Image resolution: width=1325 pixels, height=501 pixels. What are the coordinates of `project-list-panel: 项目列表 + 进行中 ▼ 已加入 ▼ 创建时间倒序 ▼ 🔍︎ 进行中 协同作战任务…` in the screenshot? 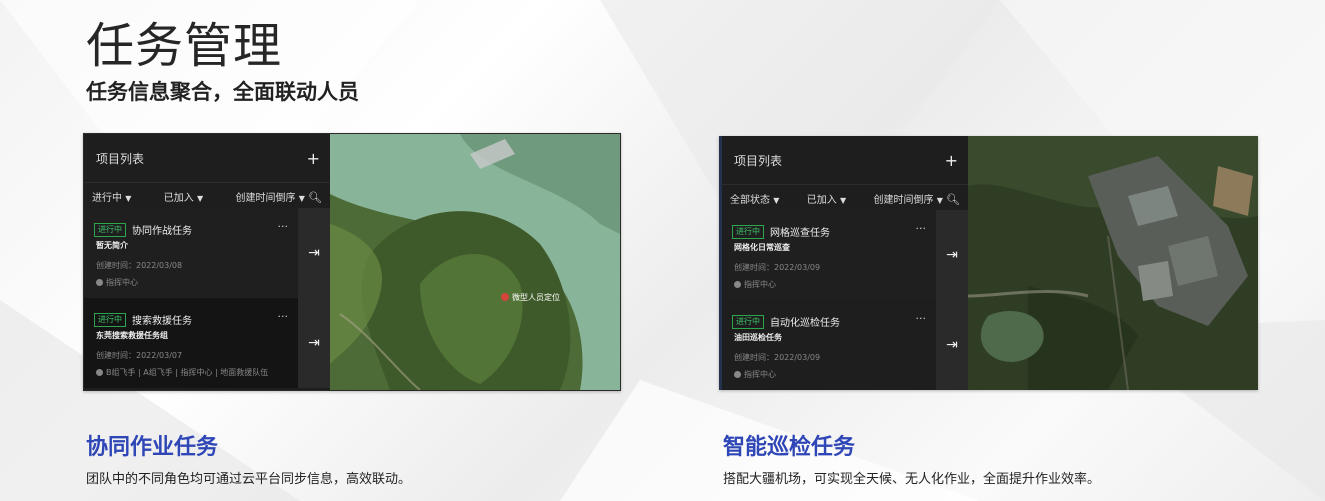 It's located at (207, 262).